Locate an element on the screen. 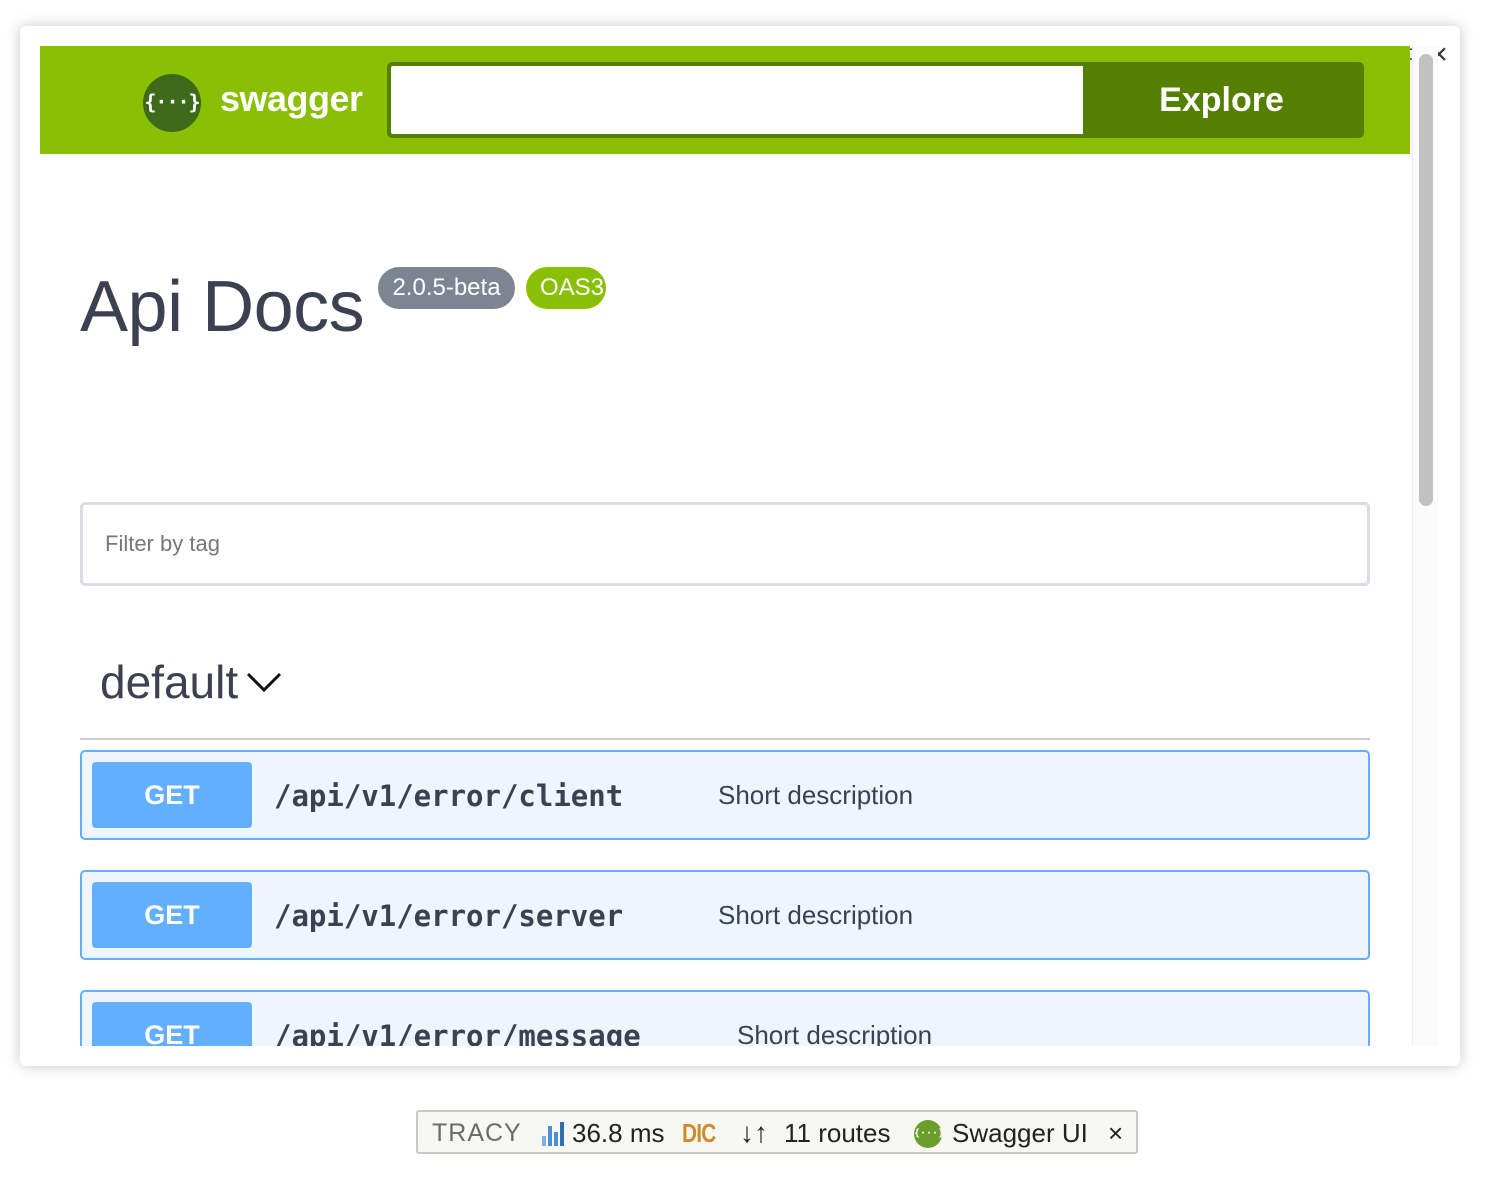 This screenshot has height=1184, width=1506. scrollbar-thumb is located at coordinates (1426, 280).